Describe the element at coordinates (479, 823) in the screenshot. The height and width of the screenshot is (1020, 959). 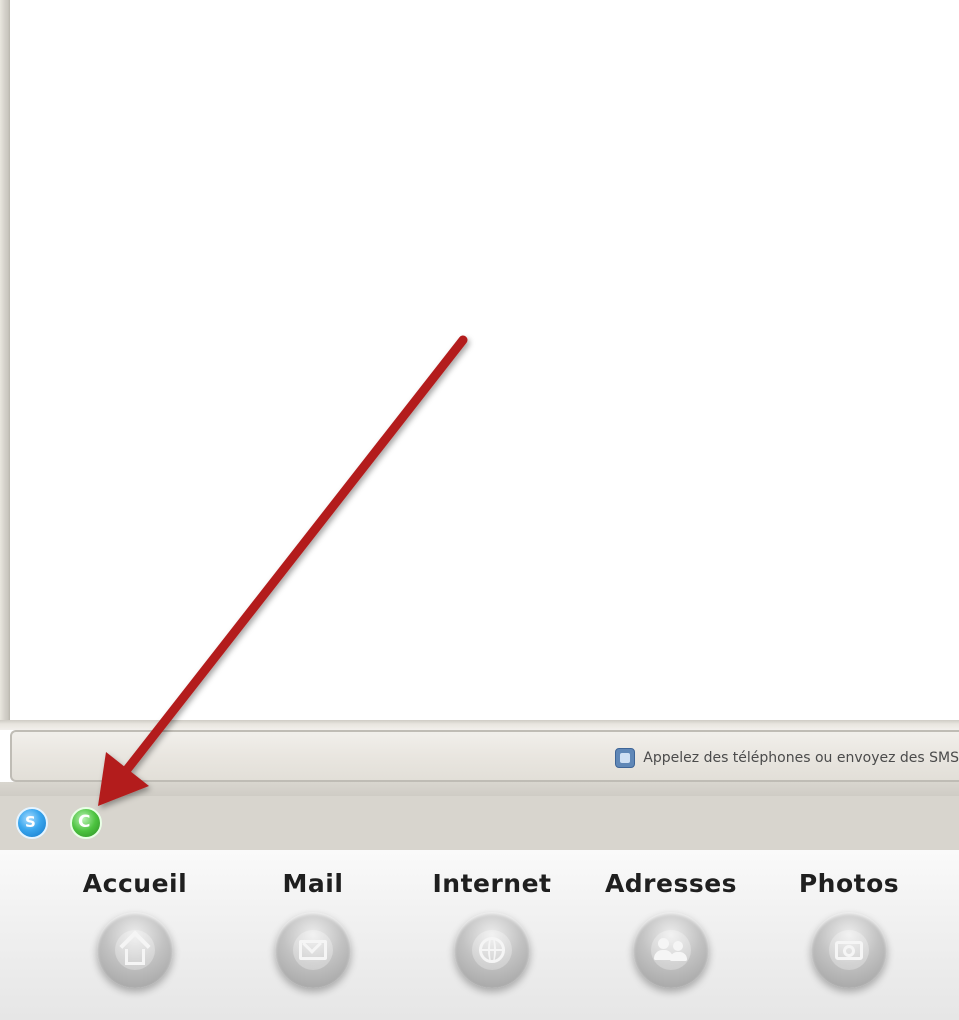
I see `tray-bar` at that location.